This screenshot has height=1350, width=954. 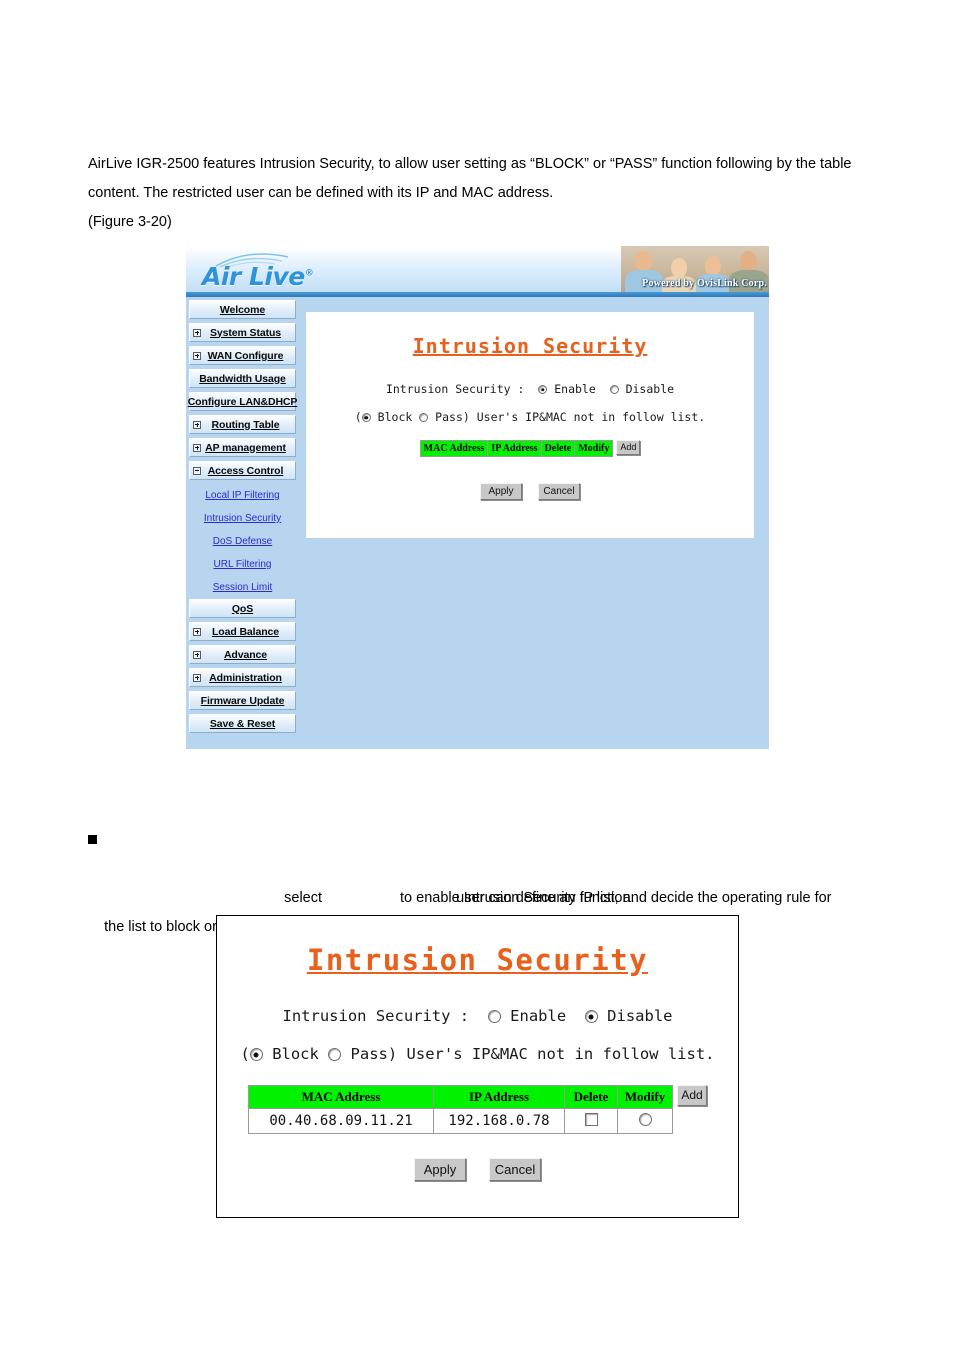 I want to click on delete-checkbox, so click(x=591, y=1119).